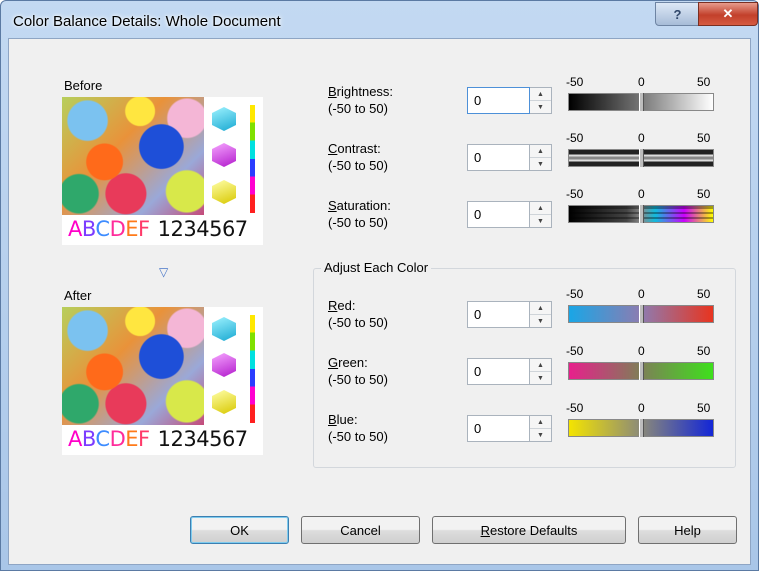 The height and width of the screenshot is (571, 759). What do you see at coordinates (641, 428) in the screenshot?
I see `blue-gradient-bar` at bounding box center [641, 428].